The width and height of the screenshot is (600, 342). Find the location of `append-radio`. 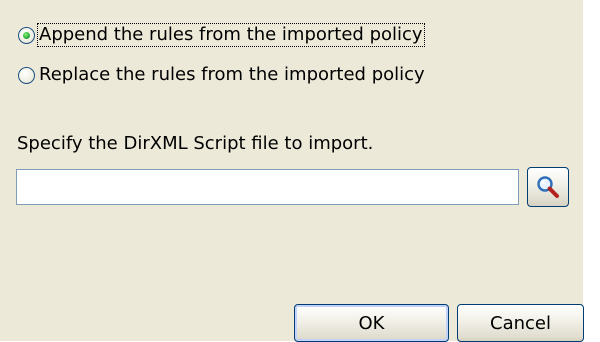

append-radio is located at coordinates (26, 35).